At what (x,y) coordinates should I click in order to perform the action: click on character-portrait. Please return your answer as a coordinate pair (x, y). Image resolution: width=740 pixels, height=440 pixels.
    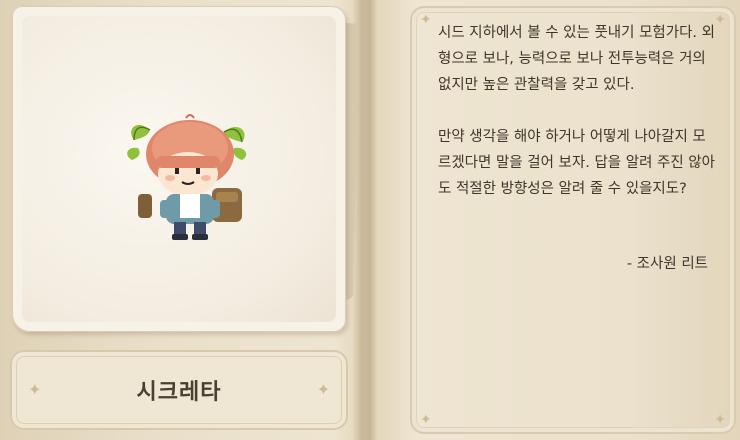
    Looking at the image, I should click on (187, 177).